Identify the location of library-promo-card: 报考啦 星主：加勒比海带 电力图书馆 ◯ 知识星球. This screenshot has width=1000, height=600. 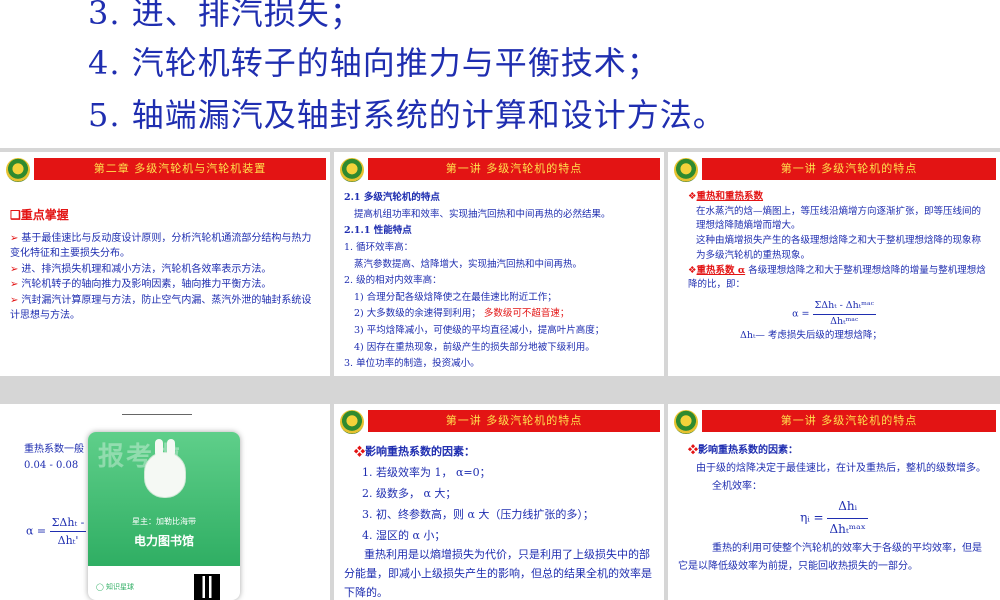
(164, 516).